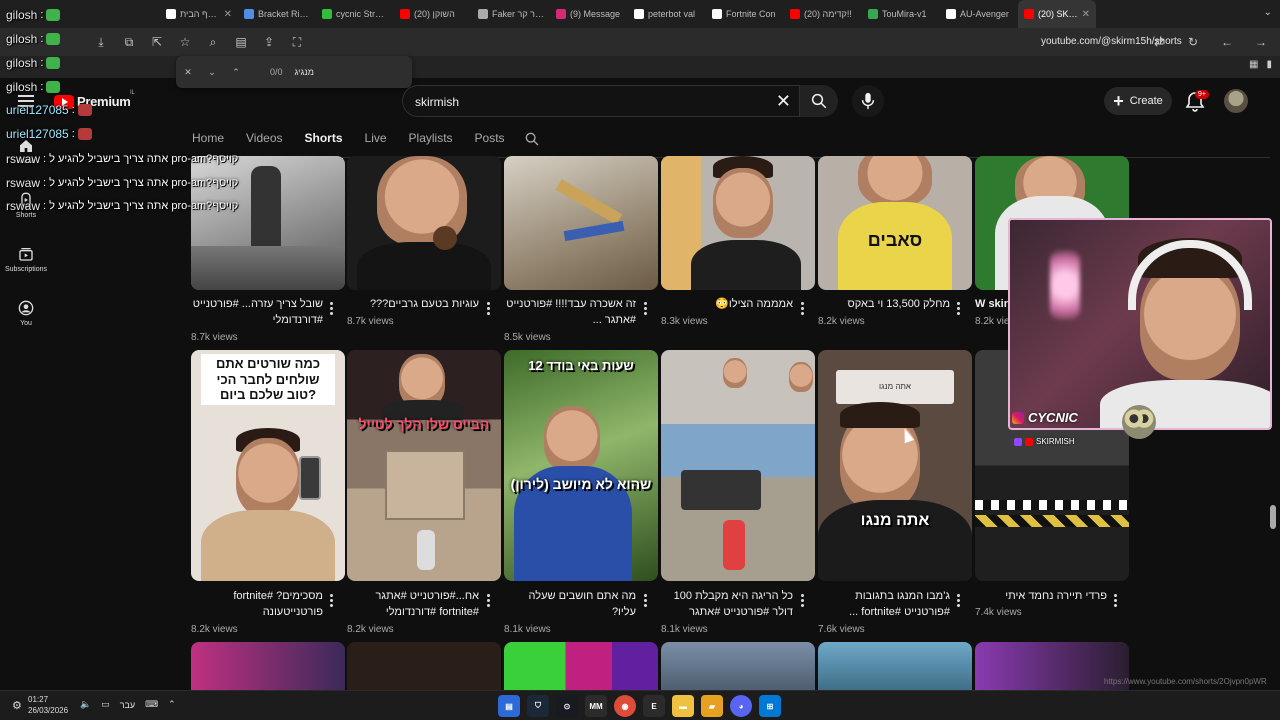 Image resolution: width=1280 pixels, height=720 pixels. What do you see at coordinates (727, 304) in the screenshot?
I see `short-title: אמממה הצילו😳` at bounding box center [727, 304].